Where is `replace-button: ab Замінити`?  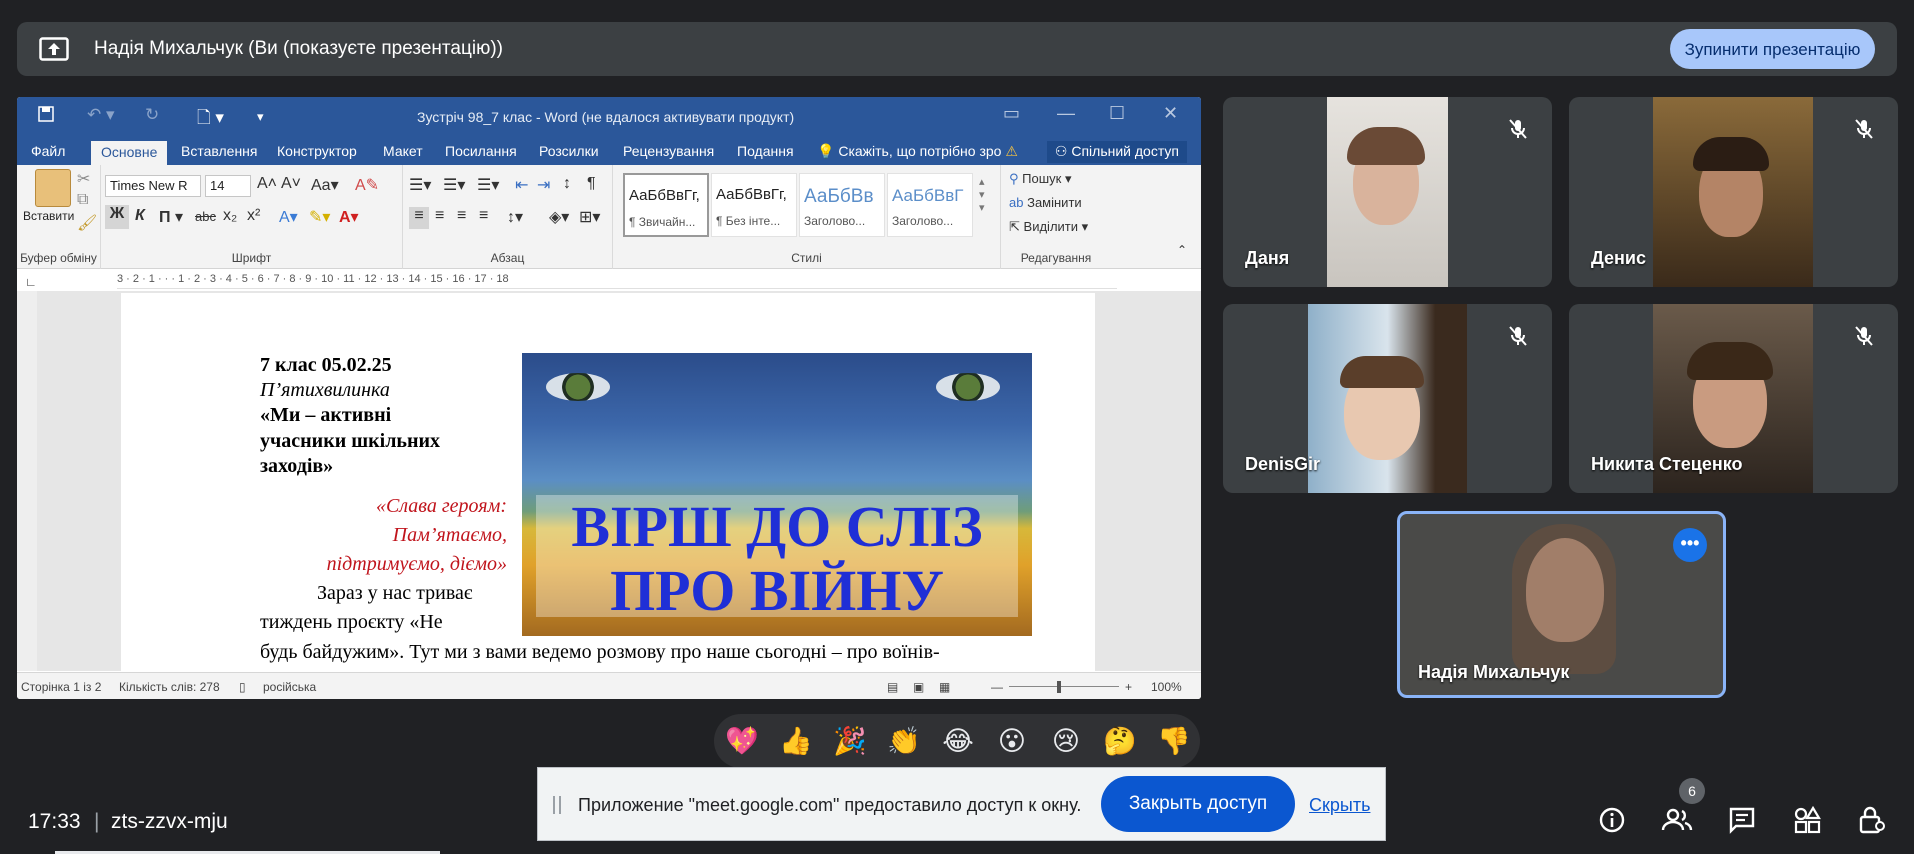 replace-button: ab Замінити is located at coordinates (1045, 202).